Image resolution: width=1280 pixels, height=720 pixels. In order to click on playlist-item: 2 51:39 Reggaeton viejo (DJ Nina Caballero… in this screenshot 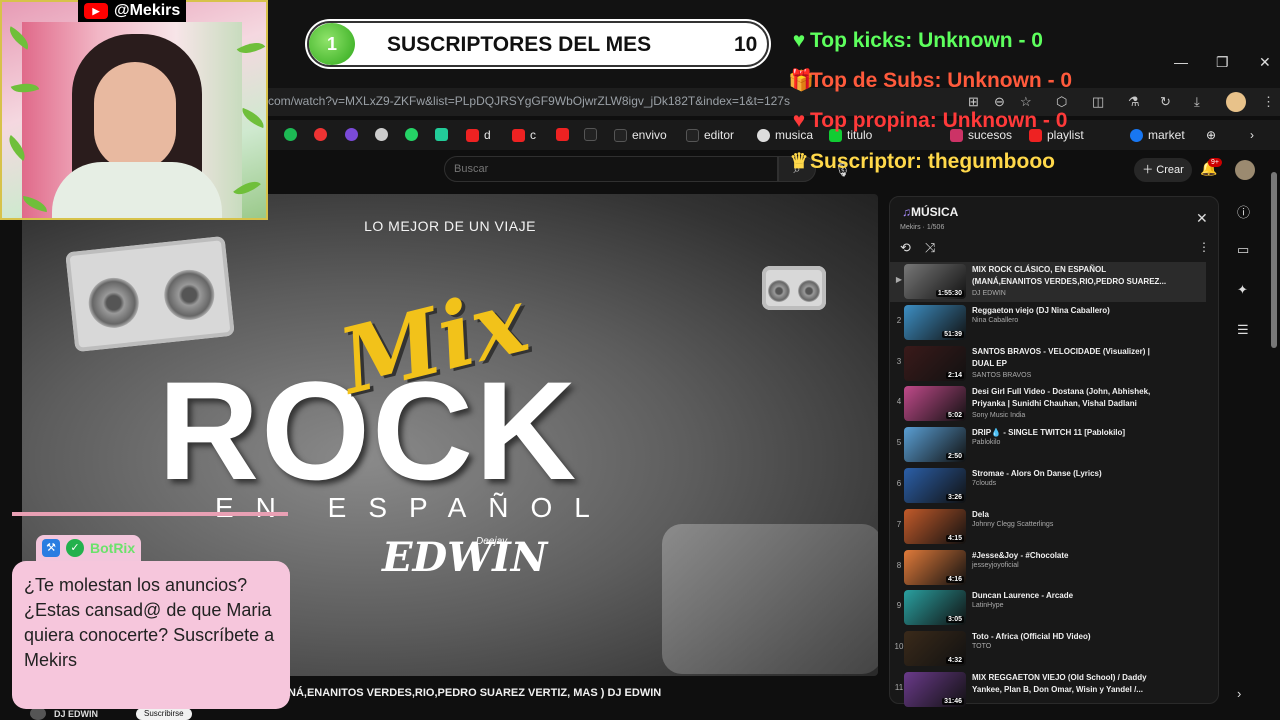, I will do `click(1048, 323)`.